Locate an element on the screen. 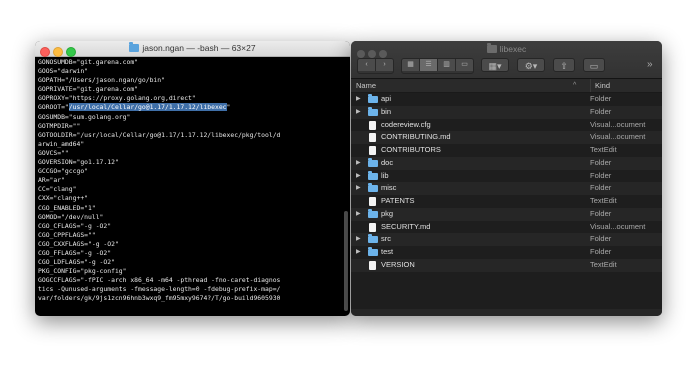  sort-caret-icon: ^ is located at coordinates (575, 85).